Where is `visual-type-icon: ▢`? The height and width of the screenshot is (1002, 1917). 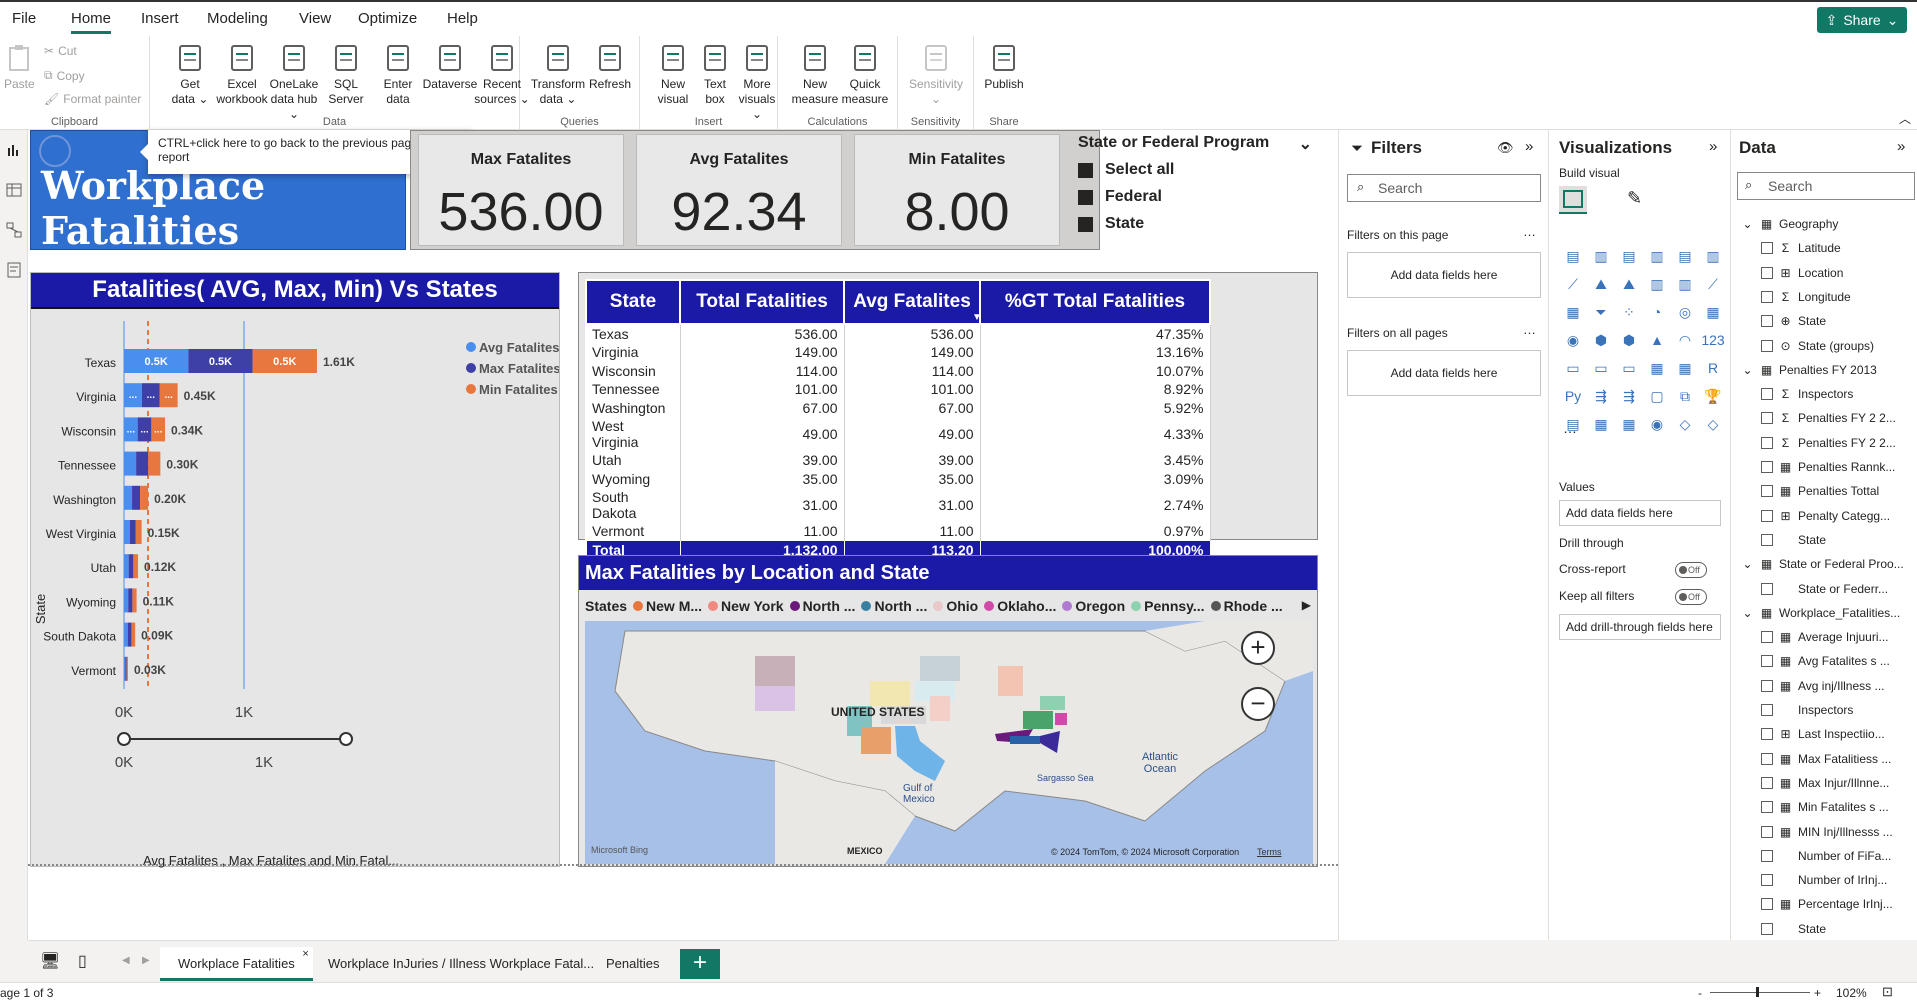 visual-type-icon: ▢ is located at coordinates (1657, 396).